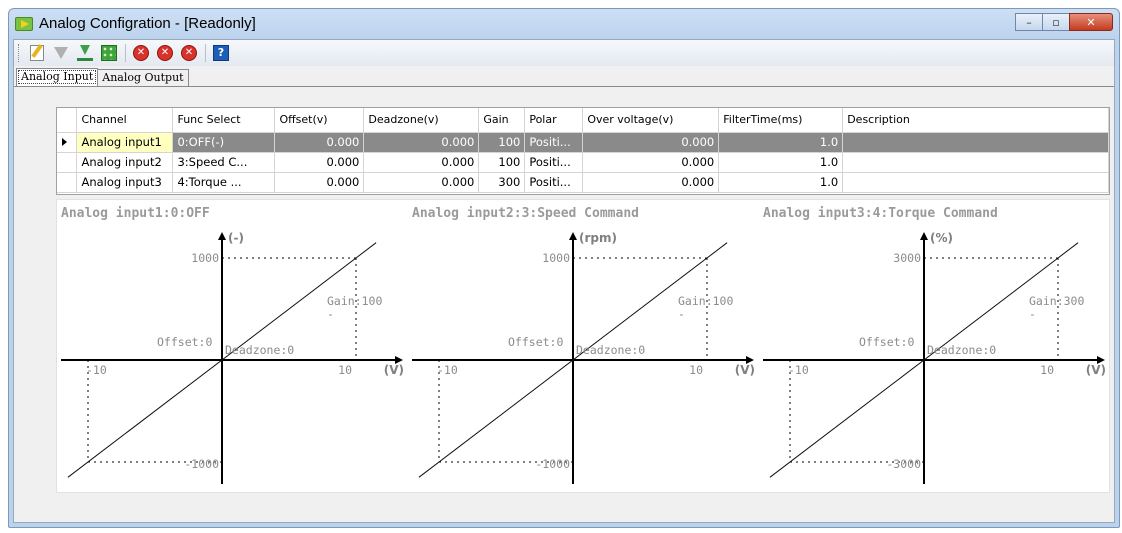  I want to click on tab-strip: Analog Input Analog Output, so click(102, 77).